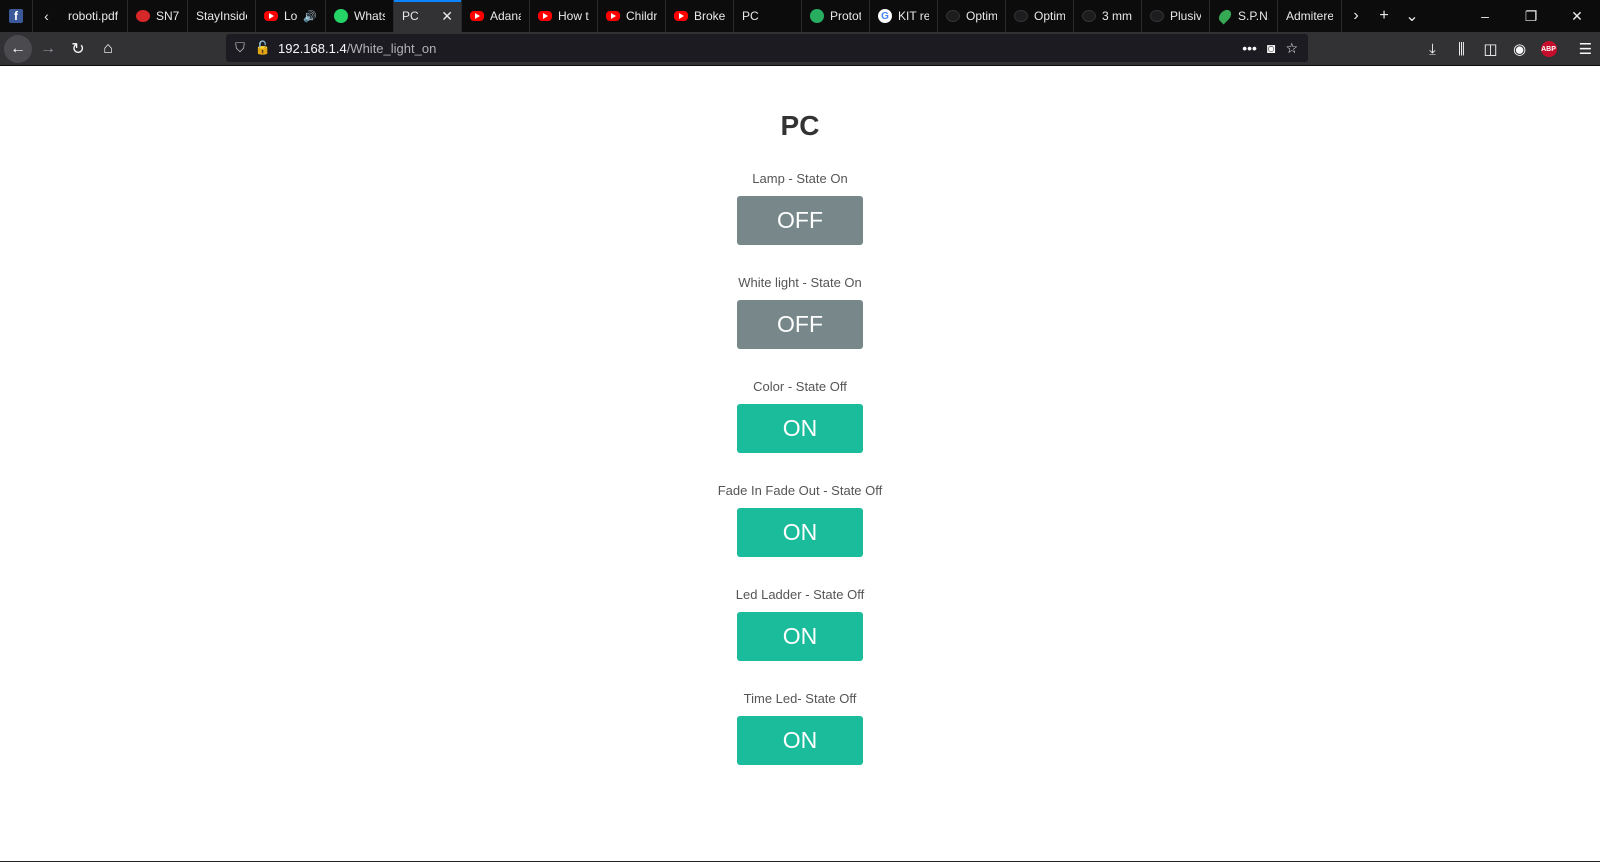 This screenshot has height=862, width=1600. I want to click on forward-arrow-icon: →, so click(48, 48).